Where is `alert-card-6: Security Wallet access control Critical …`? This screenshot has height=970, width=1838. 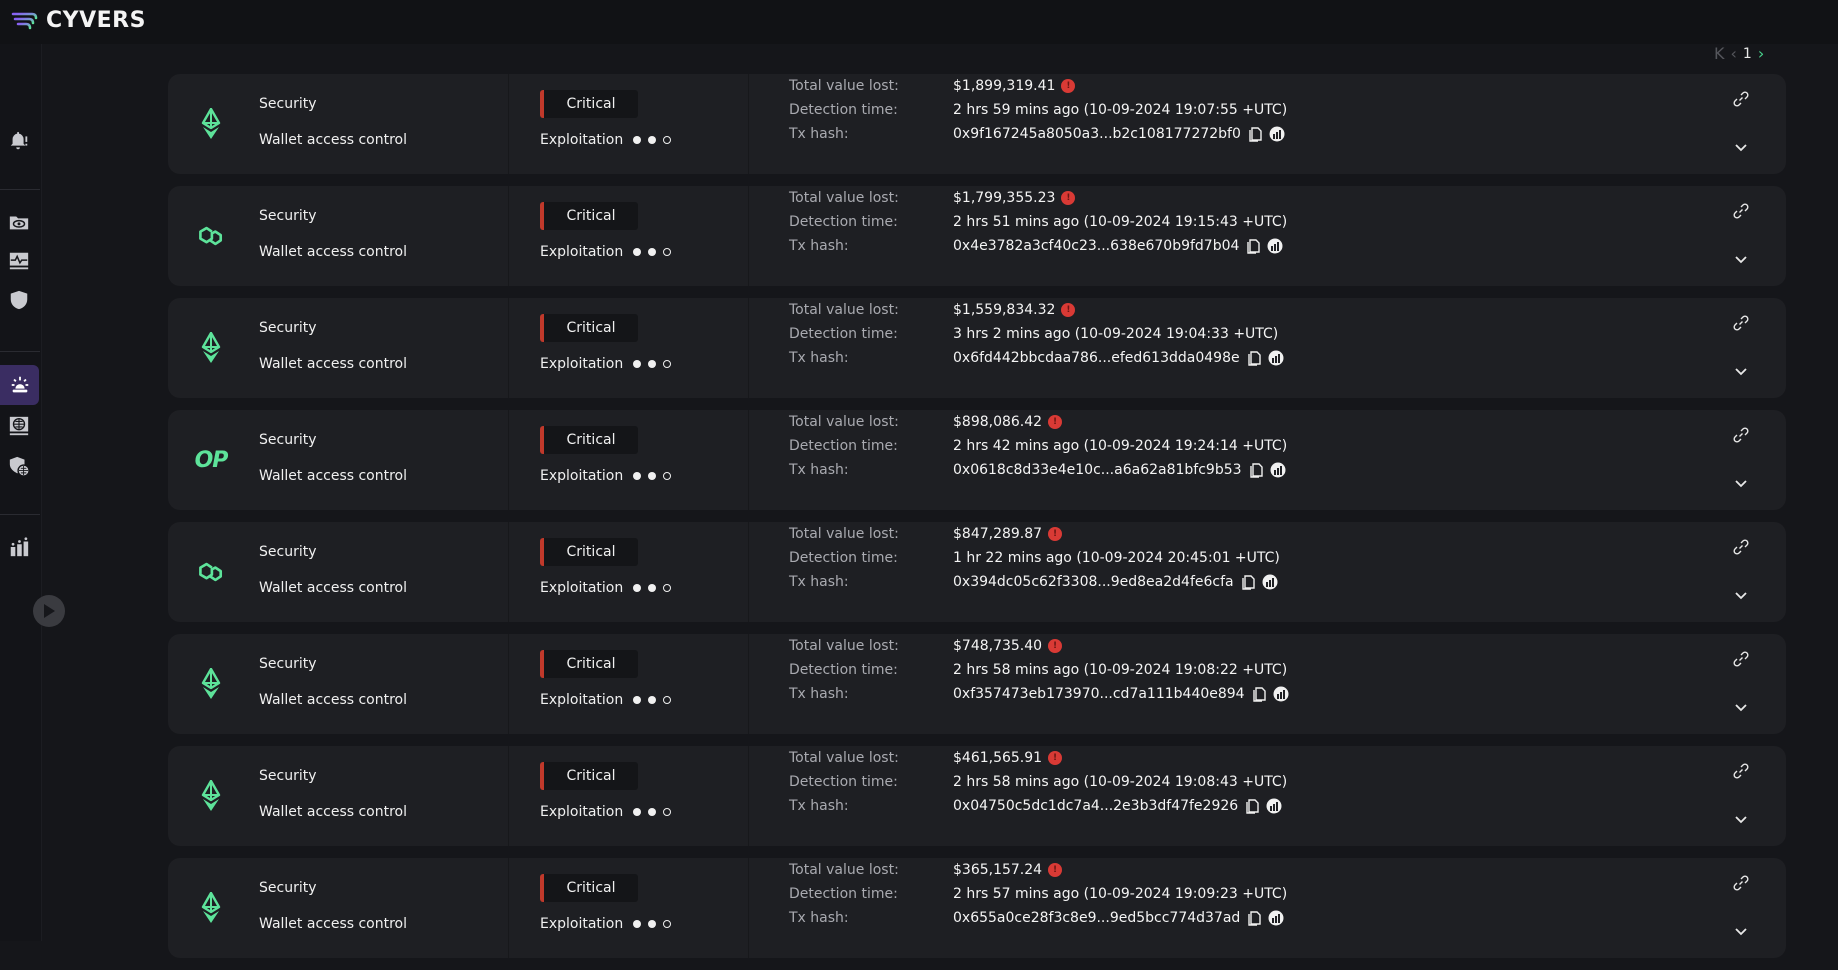 alert-card-6: Security Wallet access control Critical … is located at coordinates (977, 684).